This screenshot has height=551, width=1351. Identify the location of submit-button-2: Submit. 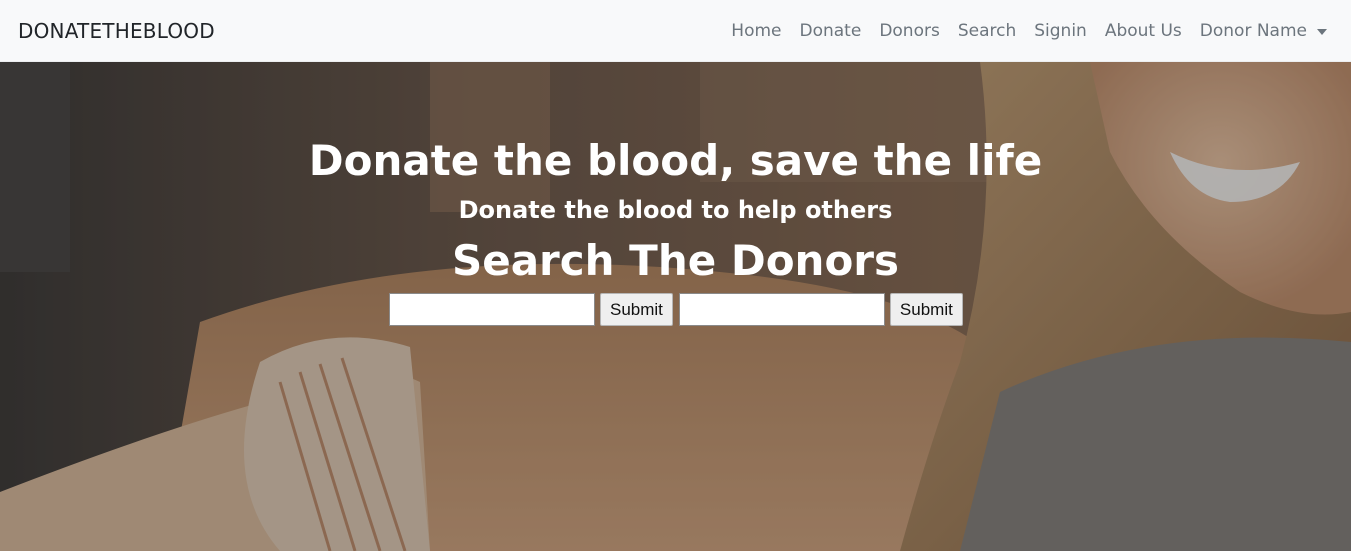
(926, 309).